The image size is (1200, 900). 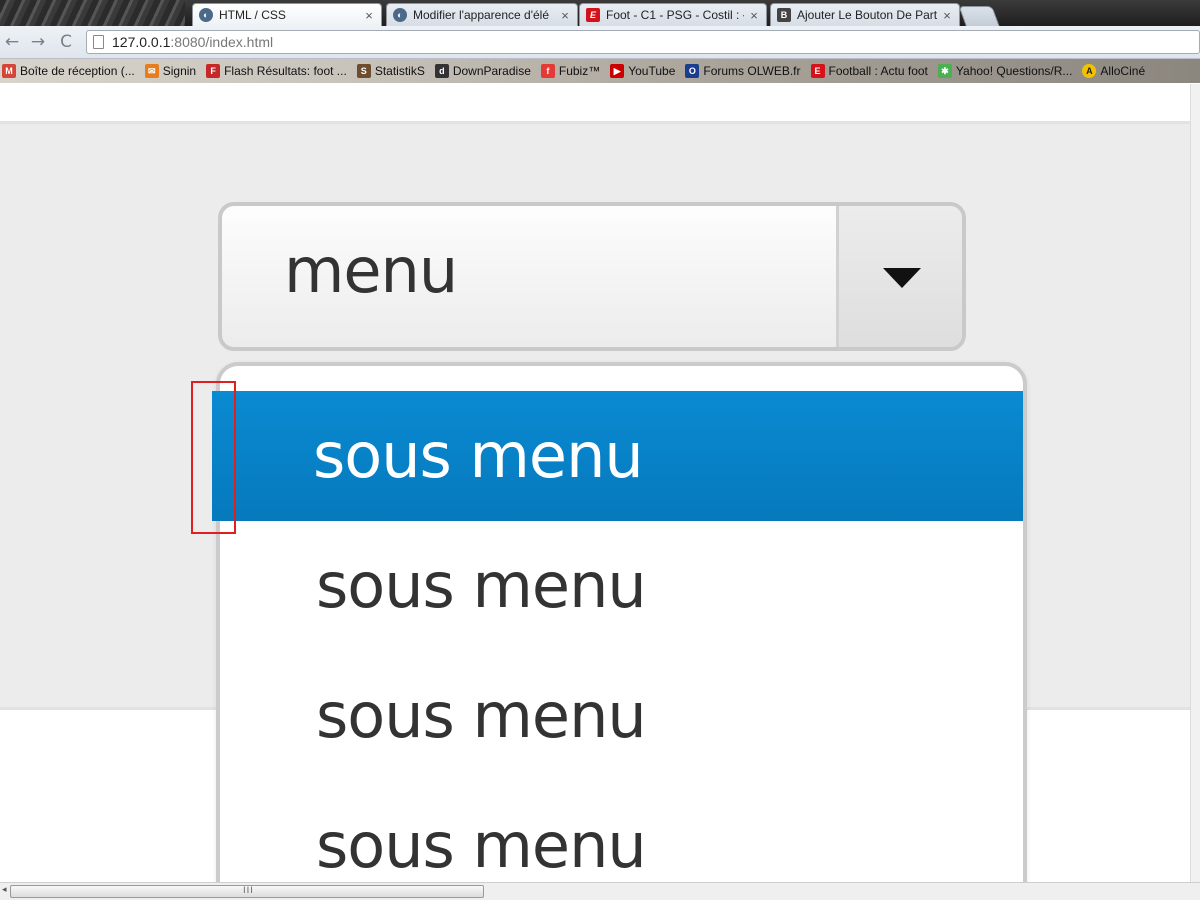 I want to click on bookmark-label: Forums OLWEB.fr, so click(x=752, y=71).